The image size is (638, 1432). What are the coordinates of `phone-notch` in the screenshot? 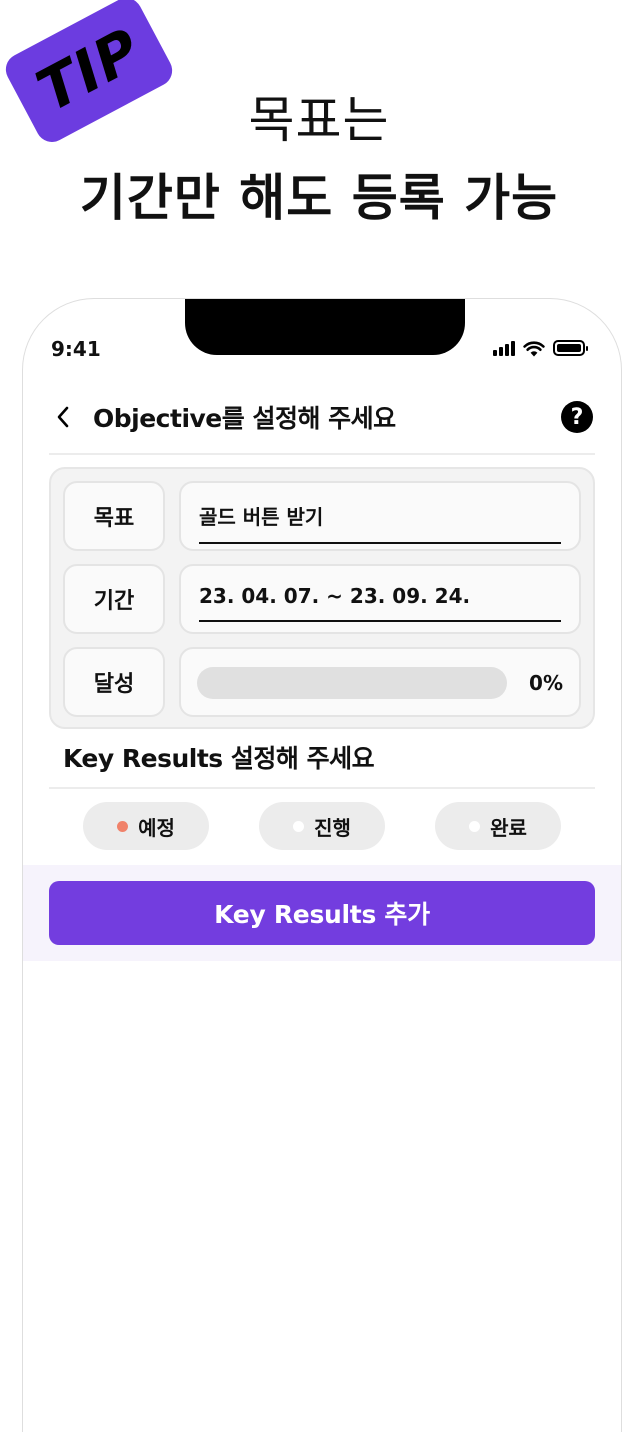 It's located at (325, 327).